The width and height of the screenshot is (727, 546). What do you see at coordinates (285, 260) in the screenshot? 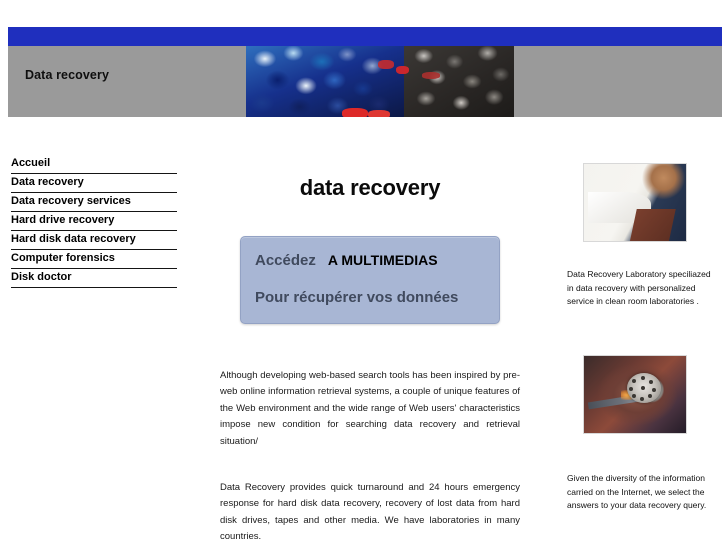
I see `promo-line-one-prefix: Accédez` at bounding box center [285, 260].